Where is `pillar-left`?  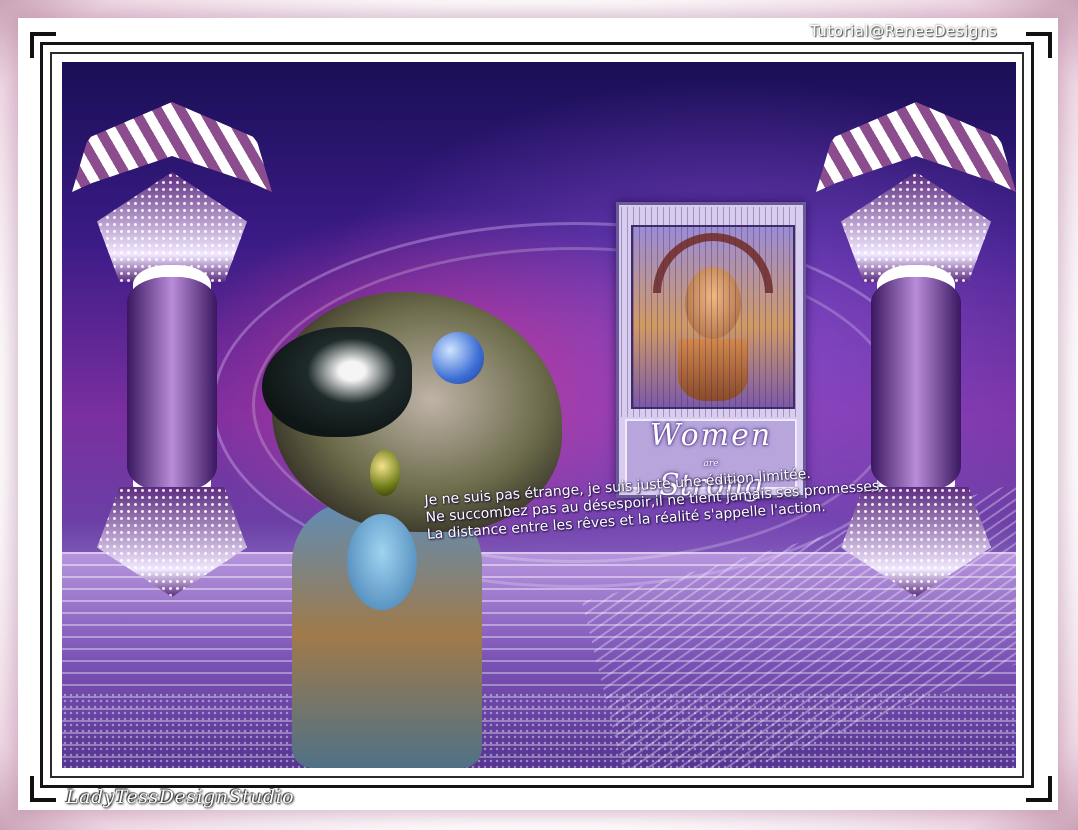 pillar-left is located at coordinates (172, 352).